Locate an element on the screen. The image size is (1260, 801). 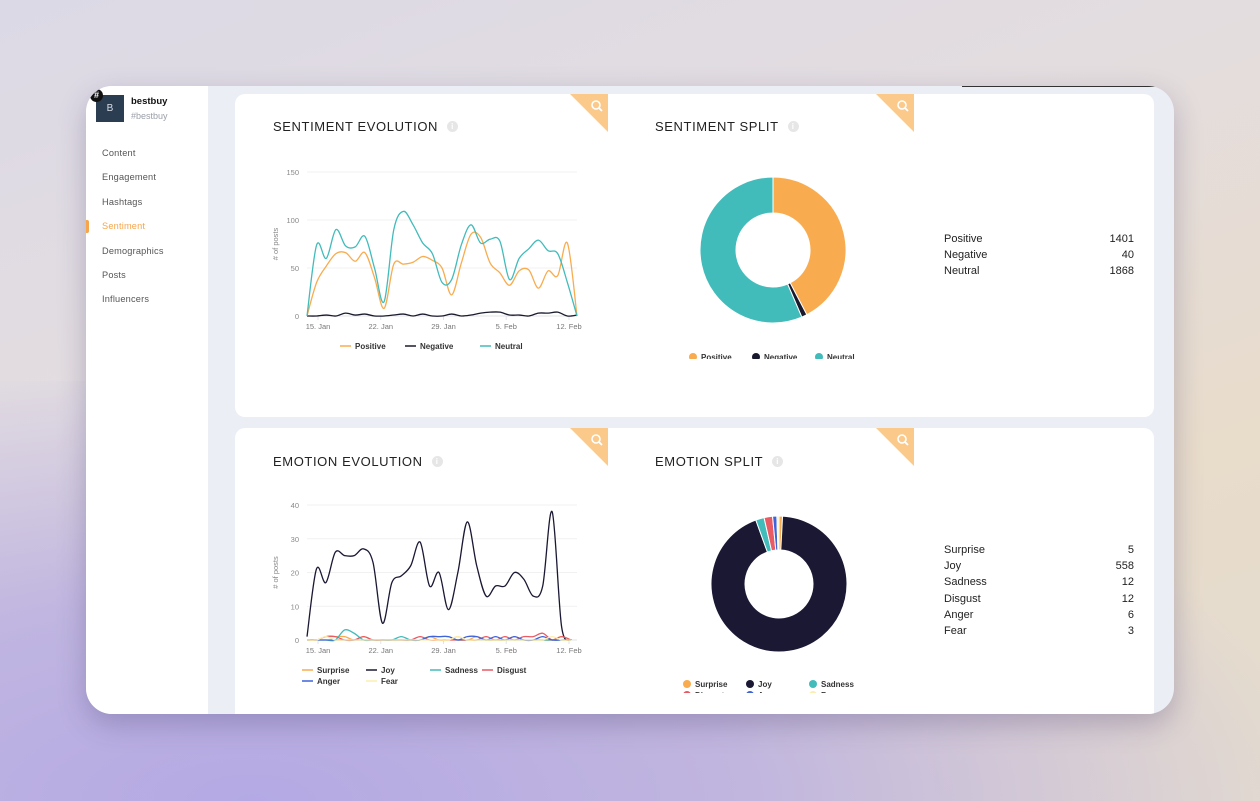
sidebar-item-influencers: Influencers is located at coordinates (147, 299).